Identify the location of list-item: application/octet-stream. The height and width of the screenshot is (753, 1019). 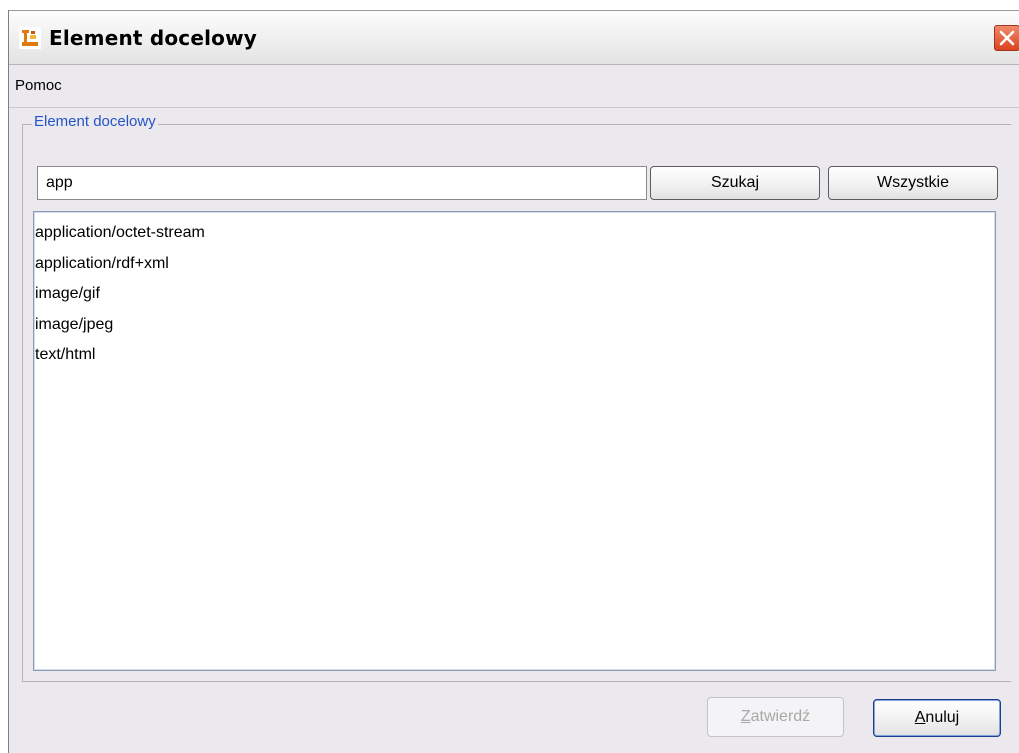
(514, 233).